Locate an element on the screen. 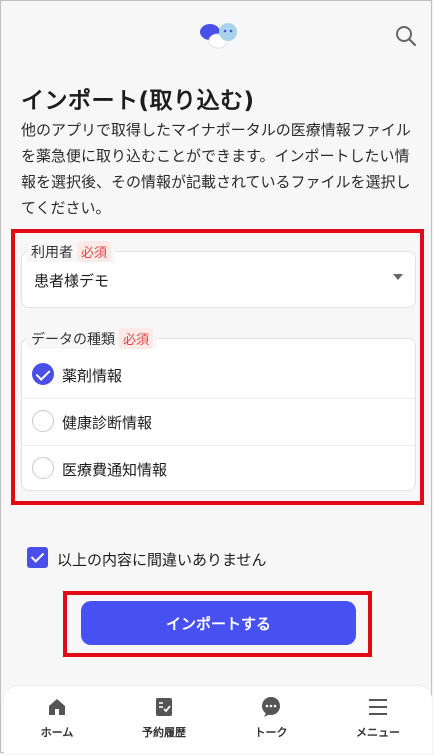 Image resolution: width=434 pixels, height=755 pixels. home-icon is located at coordinates (57, 707).